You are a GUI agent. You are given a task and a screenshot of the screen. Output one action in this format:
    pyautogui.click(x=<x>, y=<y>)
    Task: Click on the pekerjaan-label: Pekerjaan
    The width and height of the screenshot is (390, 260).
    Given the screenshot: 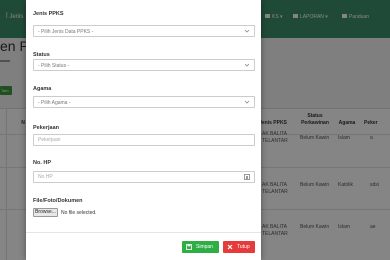 What is the action you would take?
    pyautogui.click(x=46, y=128)
    